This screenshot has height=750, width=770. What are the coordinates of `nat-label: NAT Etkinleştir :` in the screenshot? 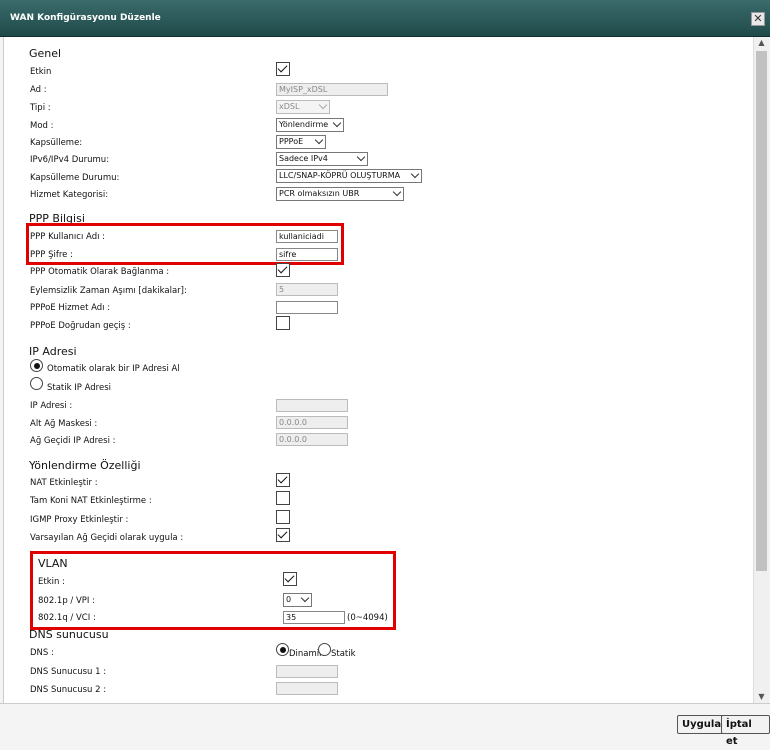 It's located at (64, 483).